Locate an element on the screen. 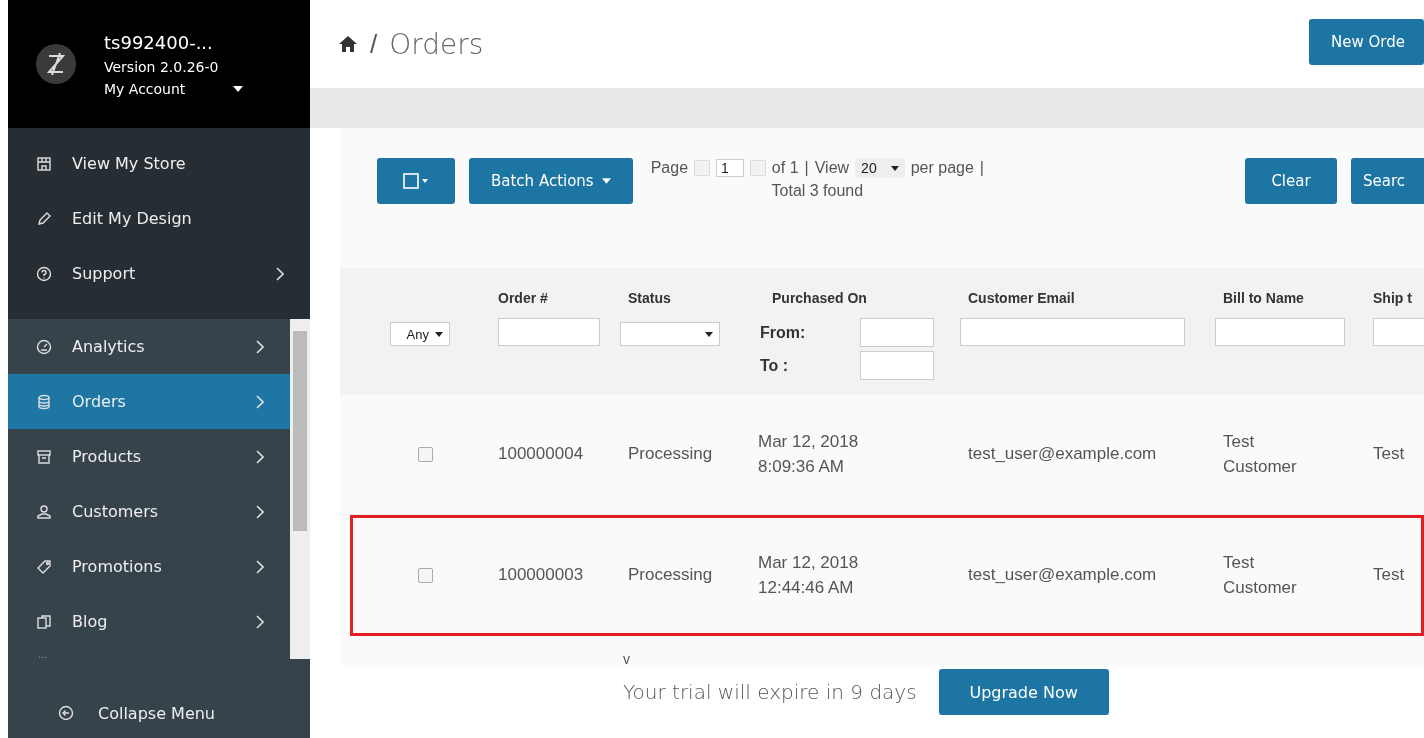  status-select is located at coordinates (670, 334).